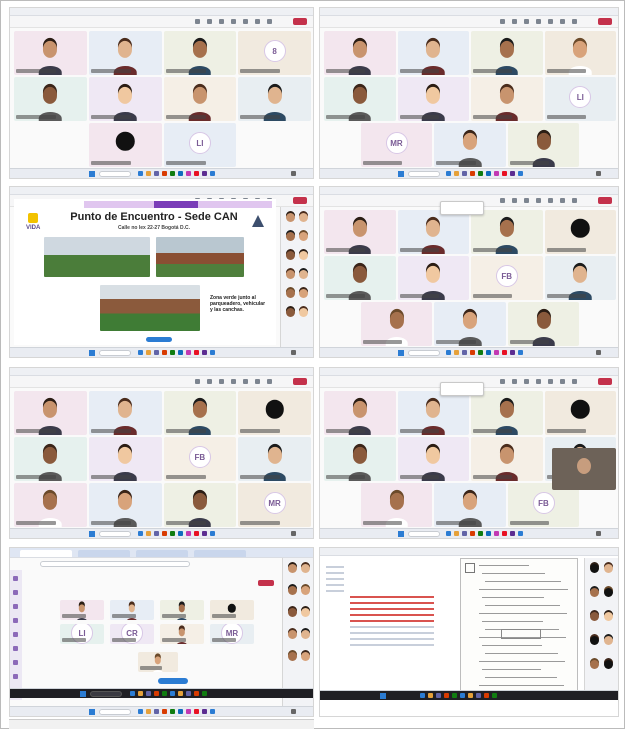 The image size is (625, 729). What do you see at coordinates (462, 208) in the screenshot?
I see `notification-popup` at bounding box center [462, 208].